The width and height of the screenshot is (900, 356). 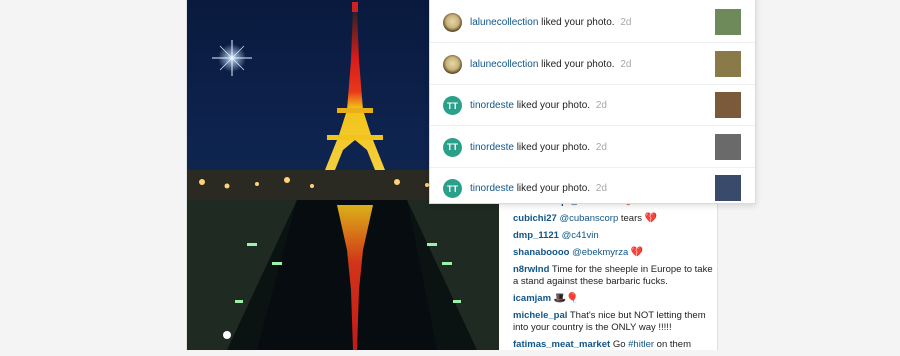 What do you see at coordinates (540, 315) in the screenshot?
I see `comment-username: michele_pal` at bounding box center [540, 315].